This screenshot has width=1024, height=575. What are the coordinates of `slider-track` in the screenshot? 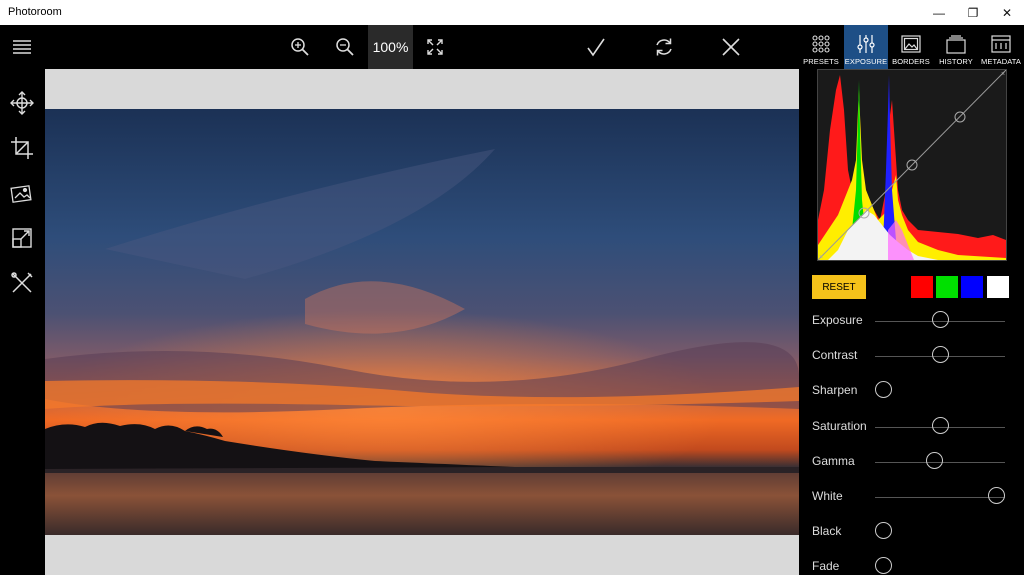 It's located at (940, 497).